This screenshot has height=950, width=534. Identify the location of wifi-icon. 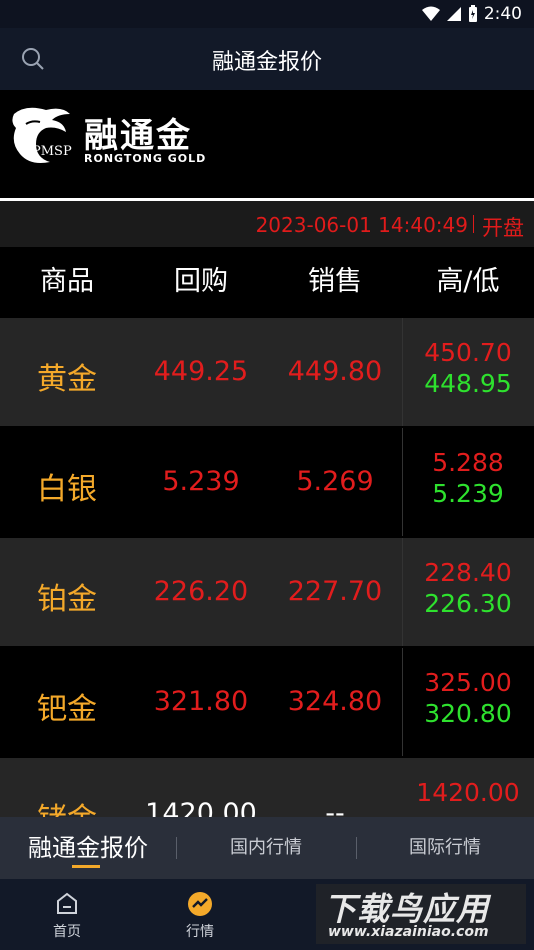
(430, 13).